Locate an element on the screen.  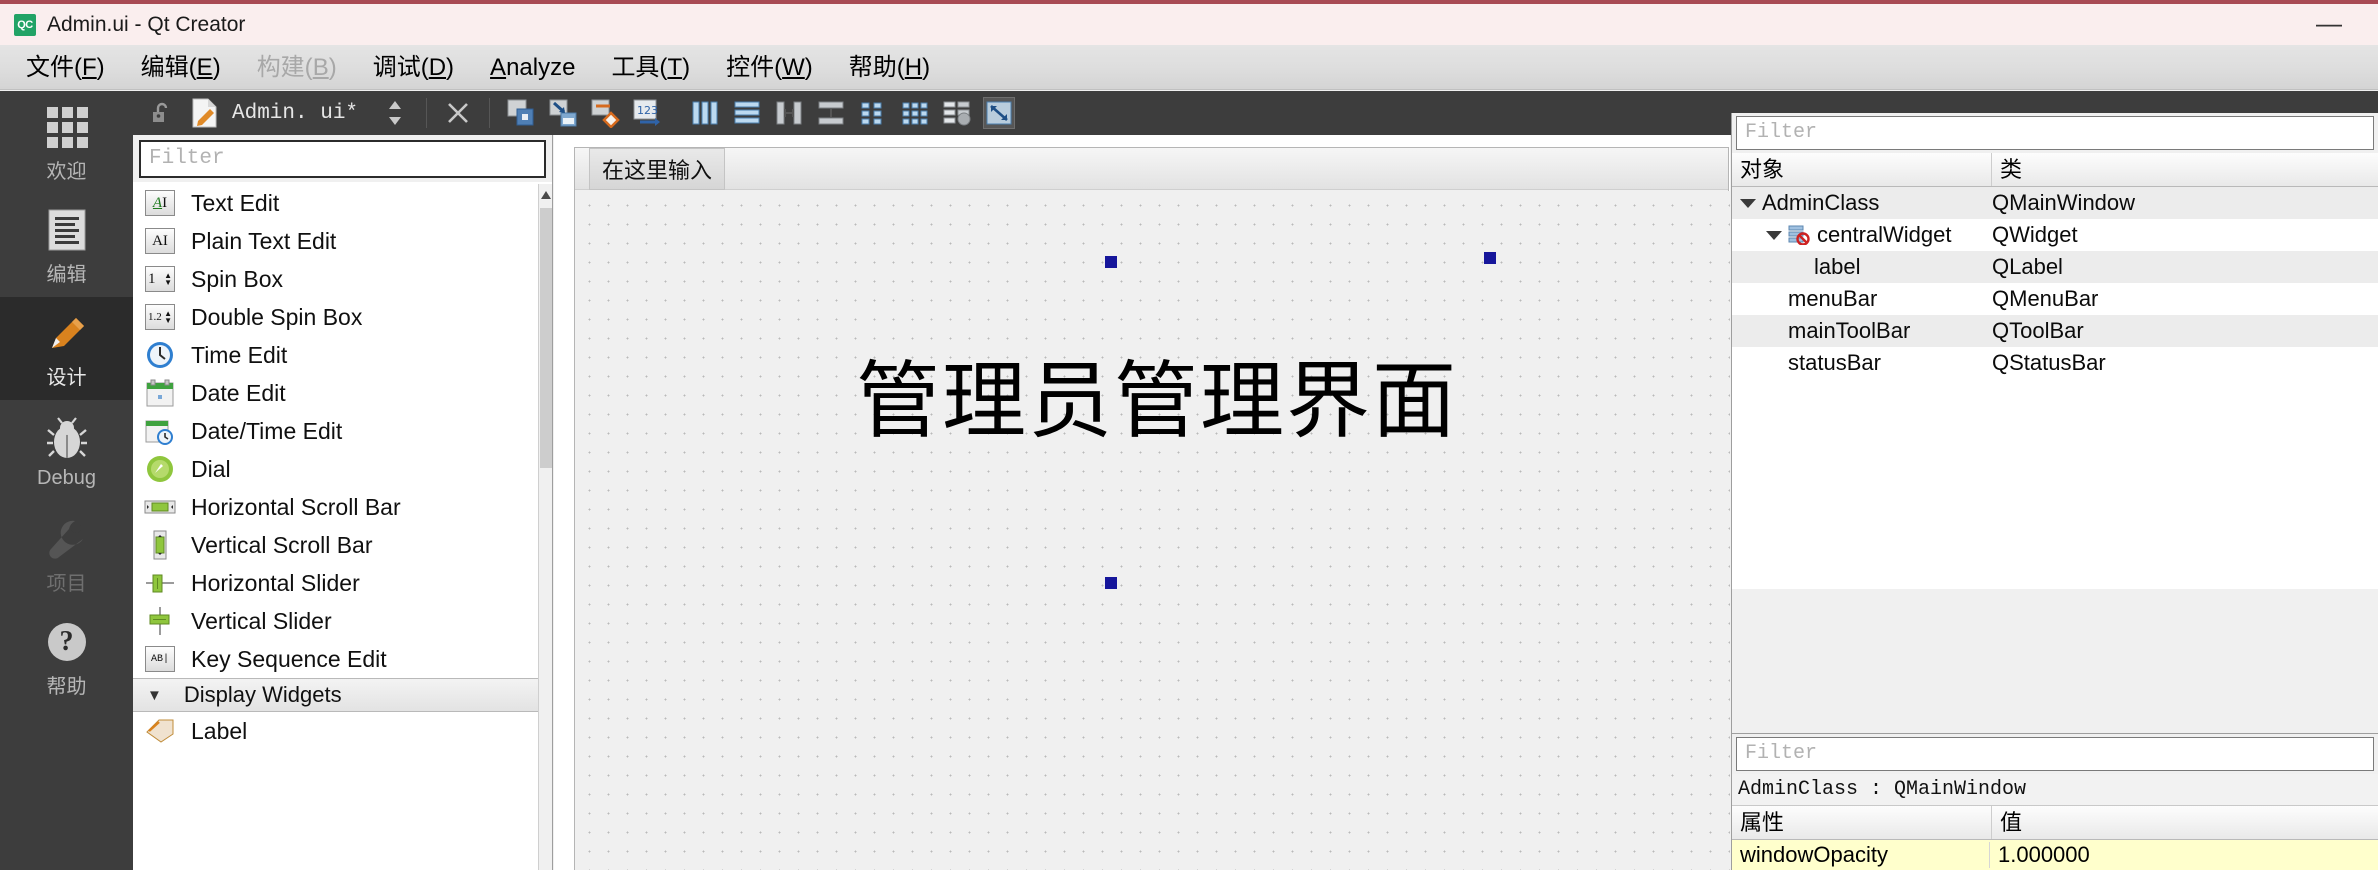
layout-vertically-icon is located at coordinates (747, 113).